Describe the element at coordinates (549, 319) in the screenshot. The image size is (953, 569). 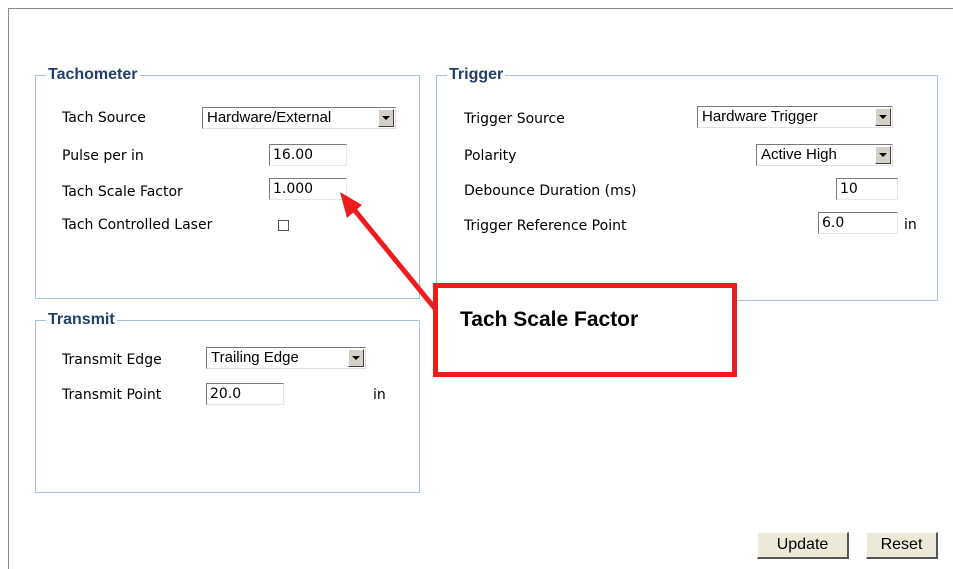
I see `callout-text: Tach Scale Factor` at that location.